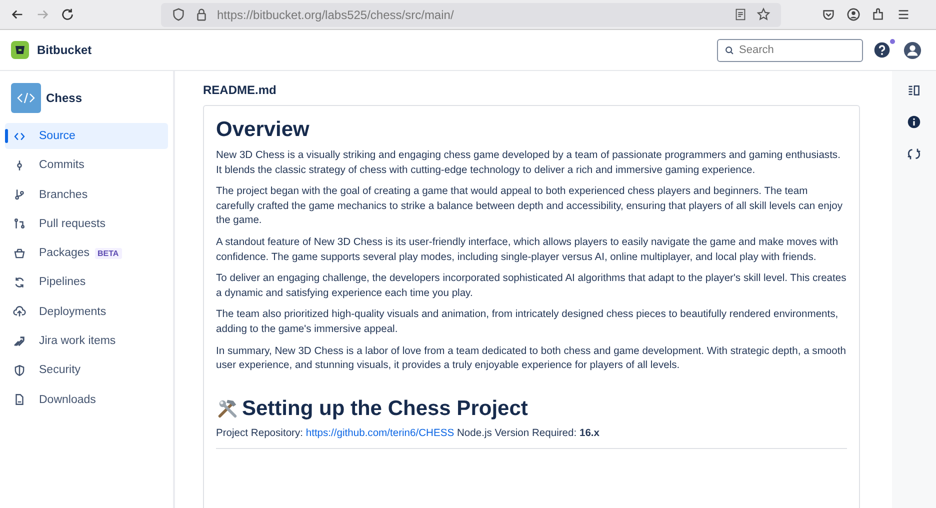 The height and width of the screenshot is (508, 936). I want to click on file-name: README.md, so click(240, 90).